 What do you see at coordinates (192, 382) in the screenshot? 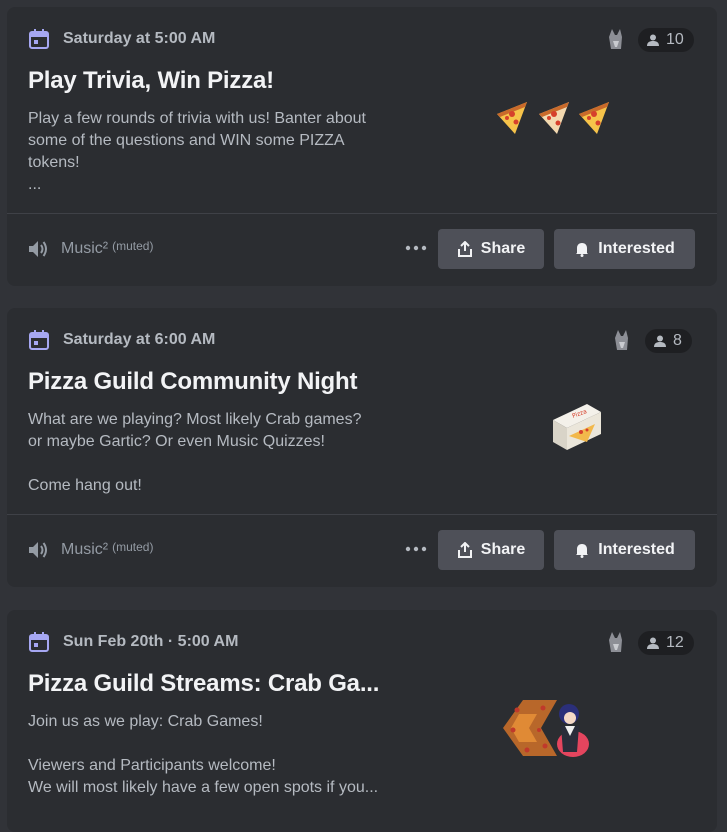
I see `event-title: Pizza Guild Community Night` at bounding box center [192, 382].